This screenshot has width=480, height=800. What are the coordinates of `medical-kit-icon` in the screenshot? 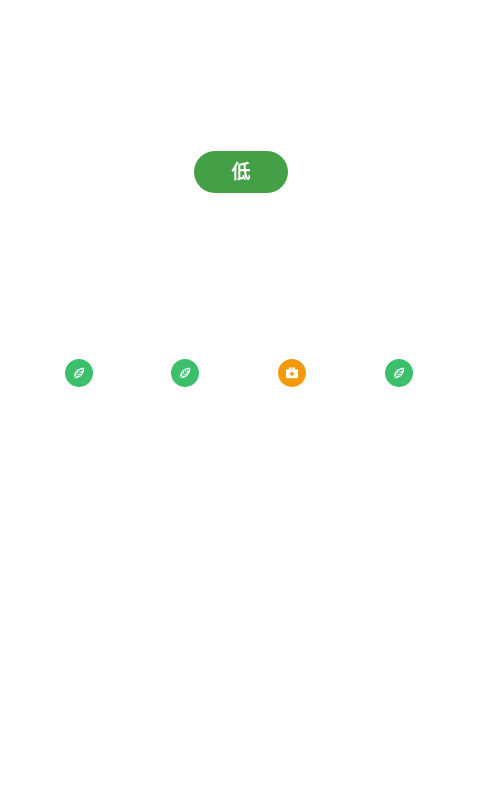 It's located at (292, 373).